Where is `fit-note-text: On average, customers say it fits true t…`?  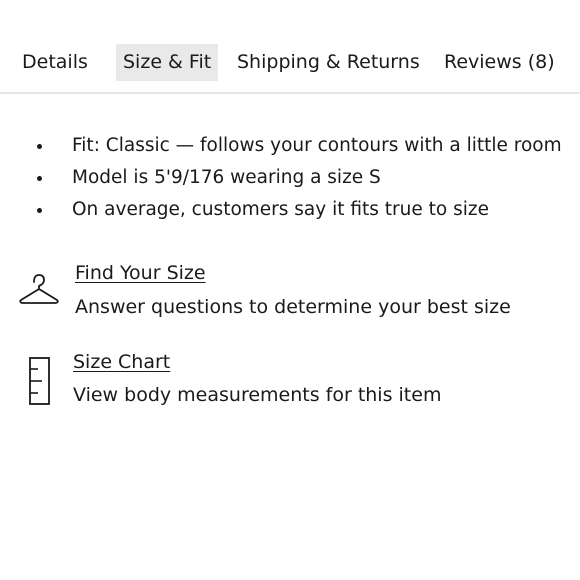 fit-note-text: On average, customers say it fits true t… is located at coordinates (280, 209).